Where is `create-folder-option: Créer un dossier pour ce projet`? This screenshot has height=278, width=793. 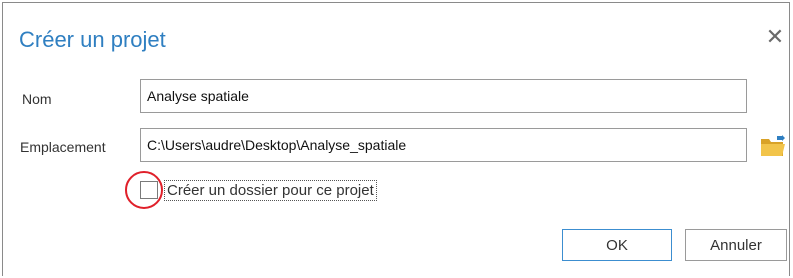
create-folder-option: Créer un dossier pour ce projet is located at coordinates (257, 190).